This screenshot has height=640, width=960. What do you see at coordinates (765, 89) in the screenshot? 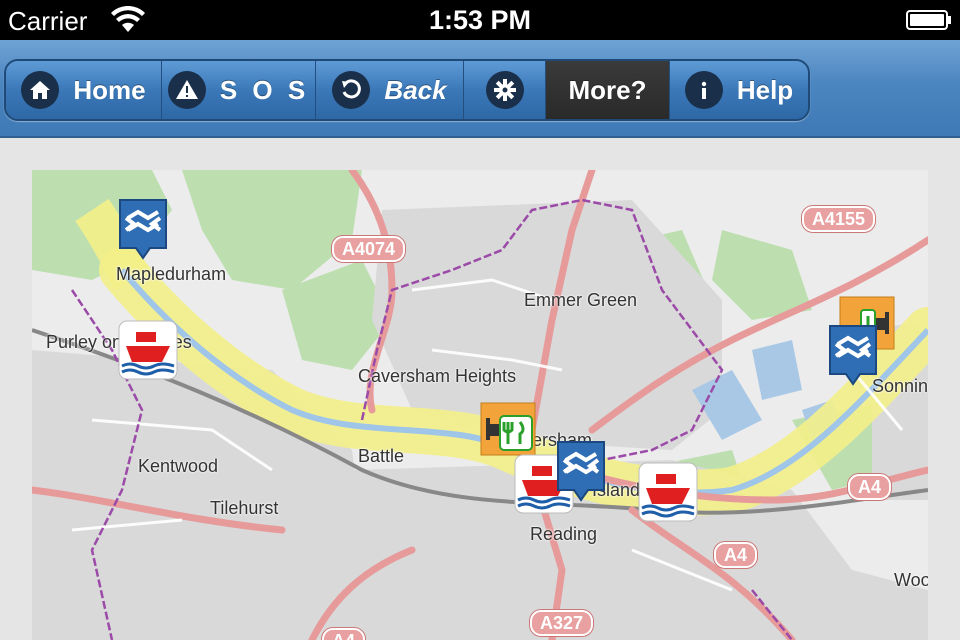
I see `help-label: Help` at bounding box center [765, 89].